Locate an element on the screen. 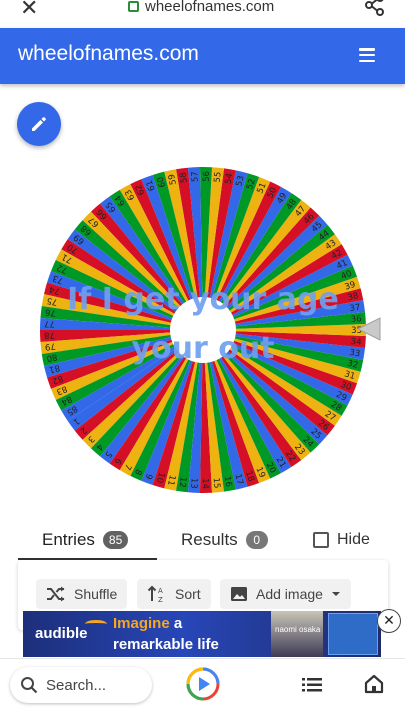 The height and width of the screenshot is (720, 405). browser-url-bar: ✕ wheelofnames.com is located at coordinates (202, 14).